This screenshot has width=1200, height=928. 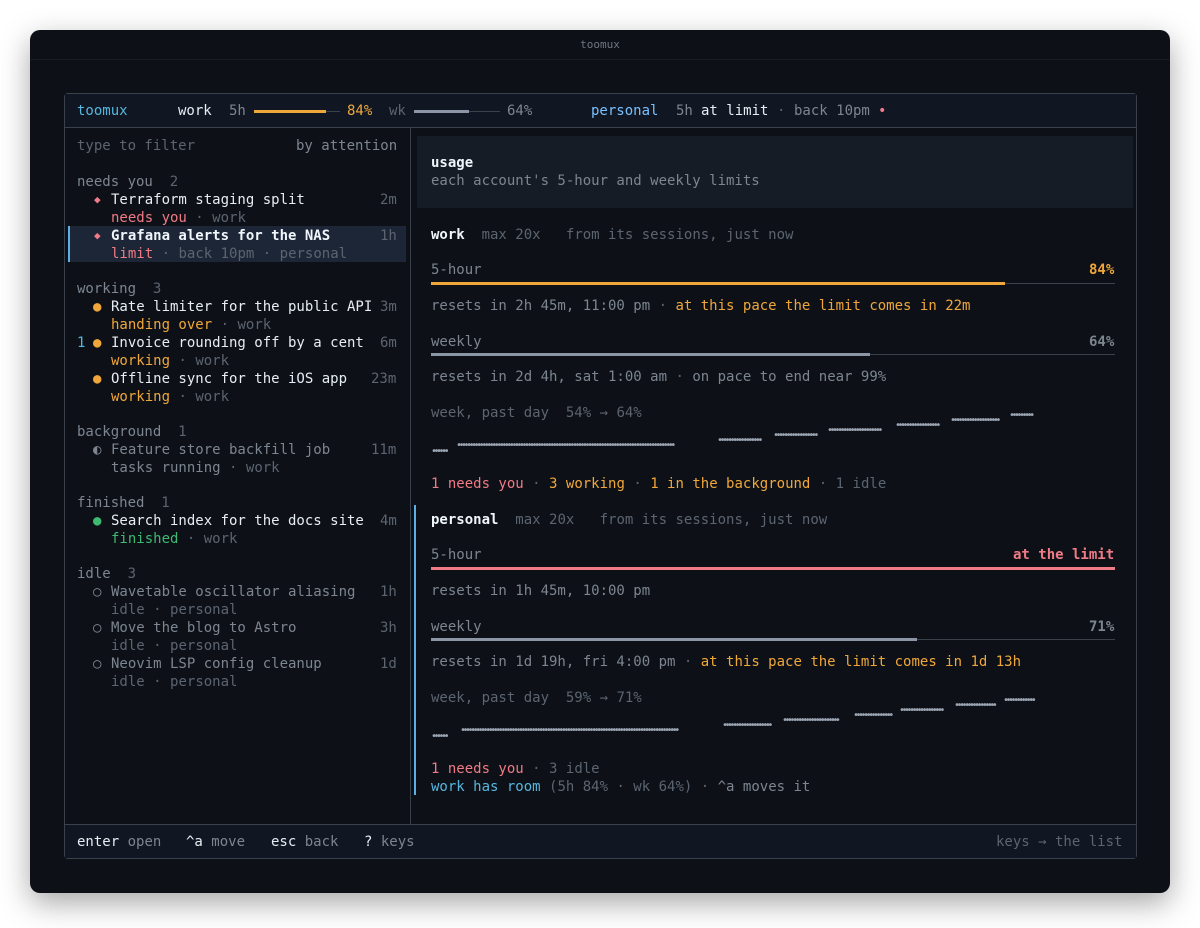 What do you see at coordinates (625, 111) in the screenshot?
I see `personal-account-label: personal` at bounding box center [625, 111].